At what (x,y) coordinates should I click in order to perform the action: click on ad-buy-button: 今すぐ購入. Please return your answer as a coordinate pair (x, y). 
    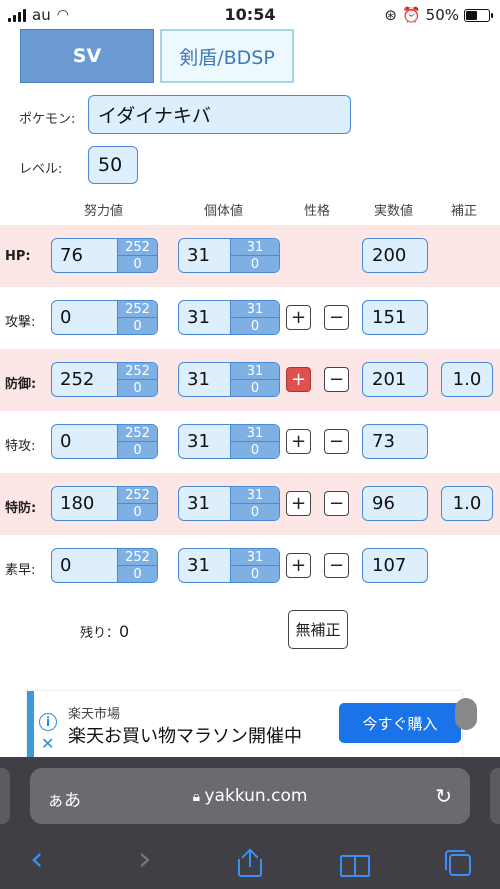
    Looking at the image, I should click on (400, 723).